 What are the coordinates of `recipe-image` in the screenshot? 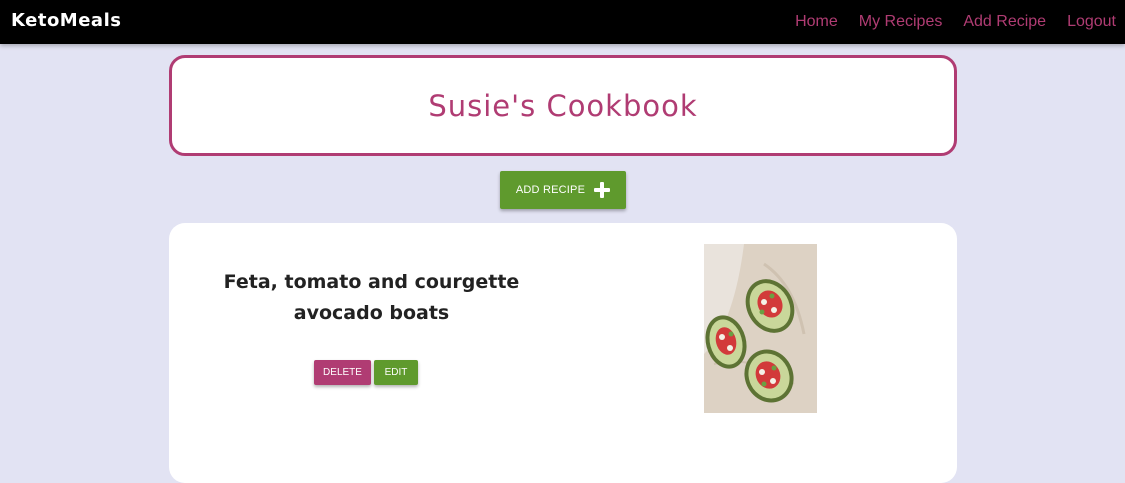 It's located at (760, 328).